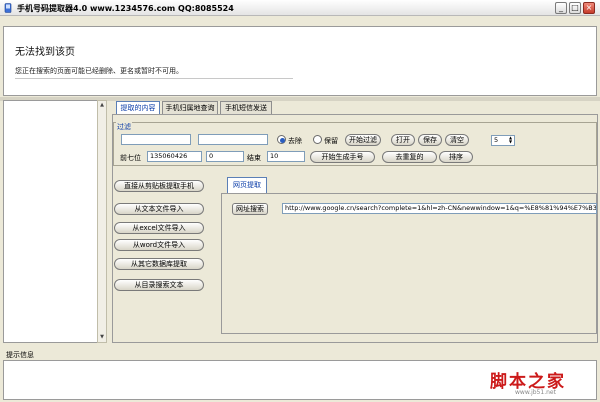 The height and width of the screenshot is (402, 600). Describe the element at coordinates (190, 107) in the screenshot. I see `tab-location-lookup: 手机归属地查询` at that location.